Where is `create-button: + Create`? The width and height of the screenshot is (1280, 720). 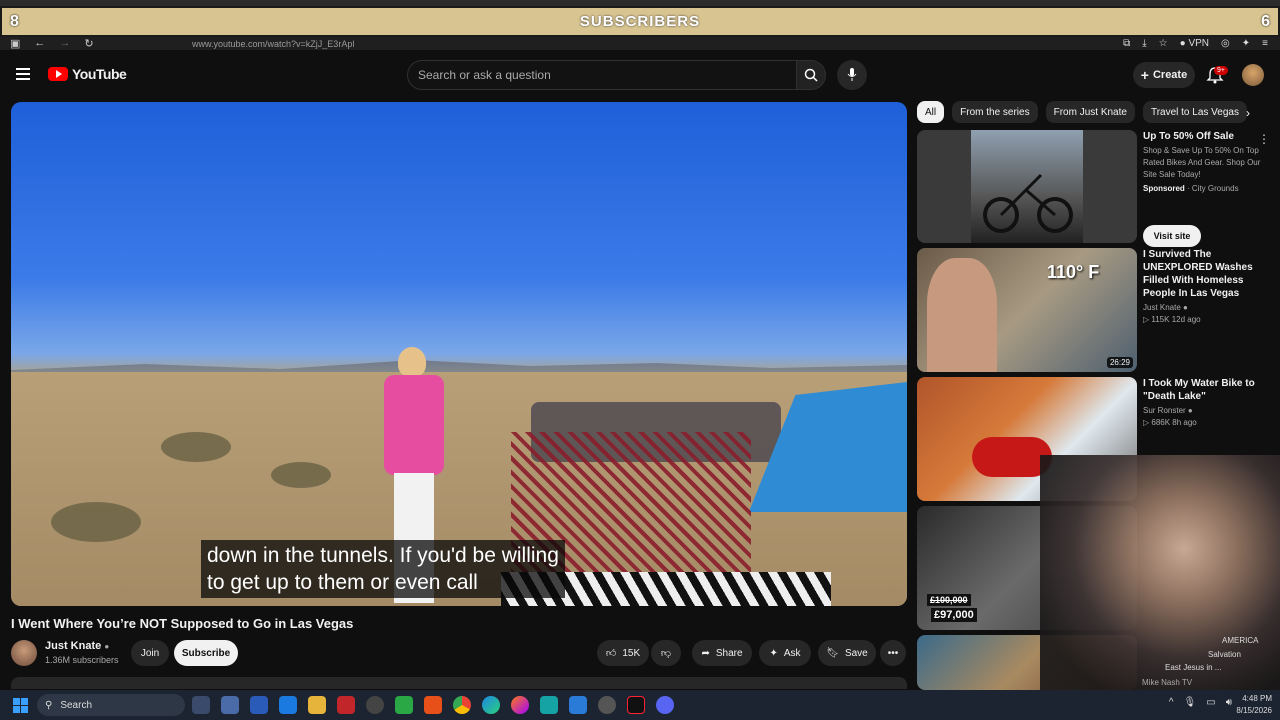 create-button: + Create is located at coordinates (1164, 75).